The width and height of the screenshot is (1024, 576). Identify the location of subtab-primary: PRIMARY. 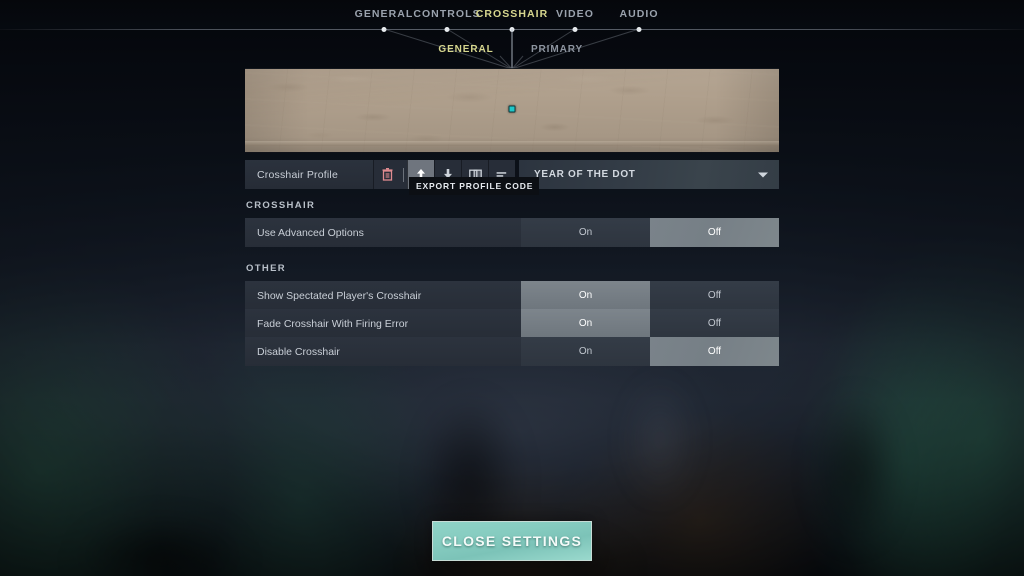
(557, 49).